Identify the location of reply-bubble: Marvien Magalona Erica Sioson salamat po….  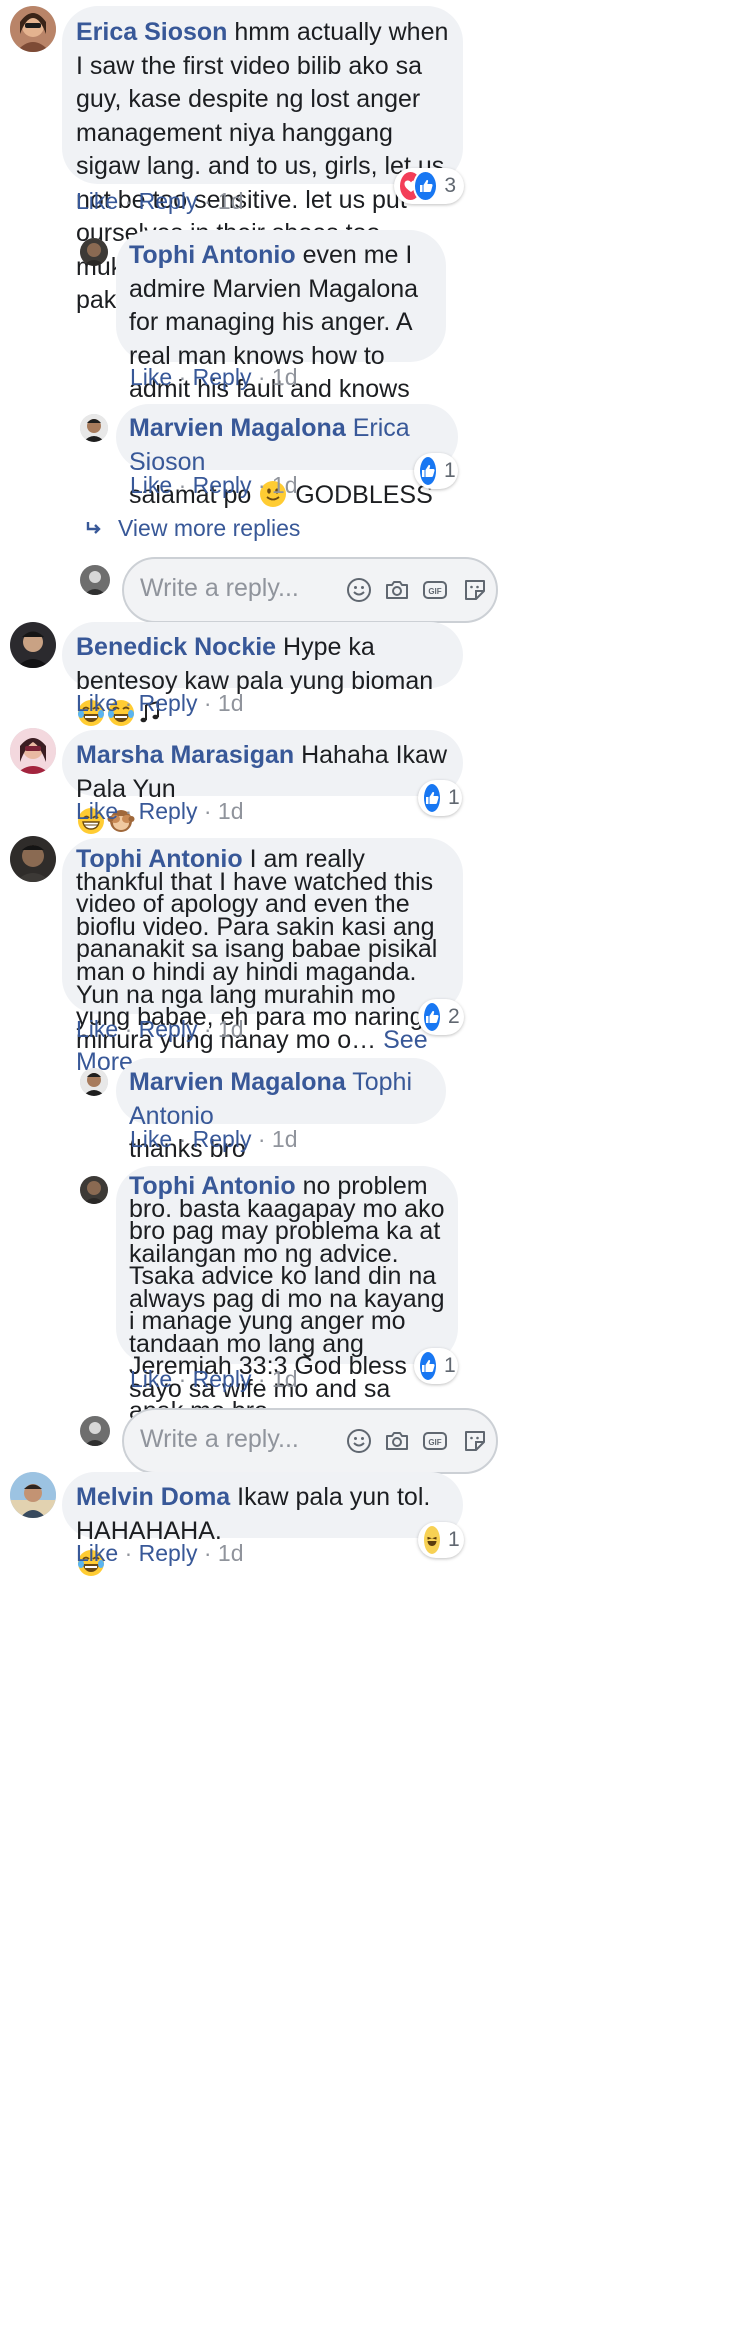
(287, 456).